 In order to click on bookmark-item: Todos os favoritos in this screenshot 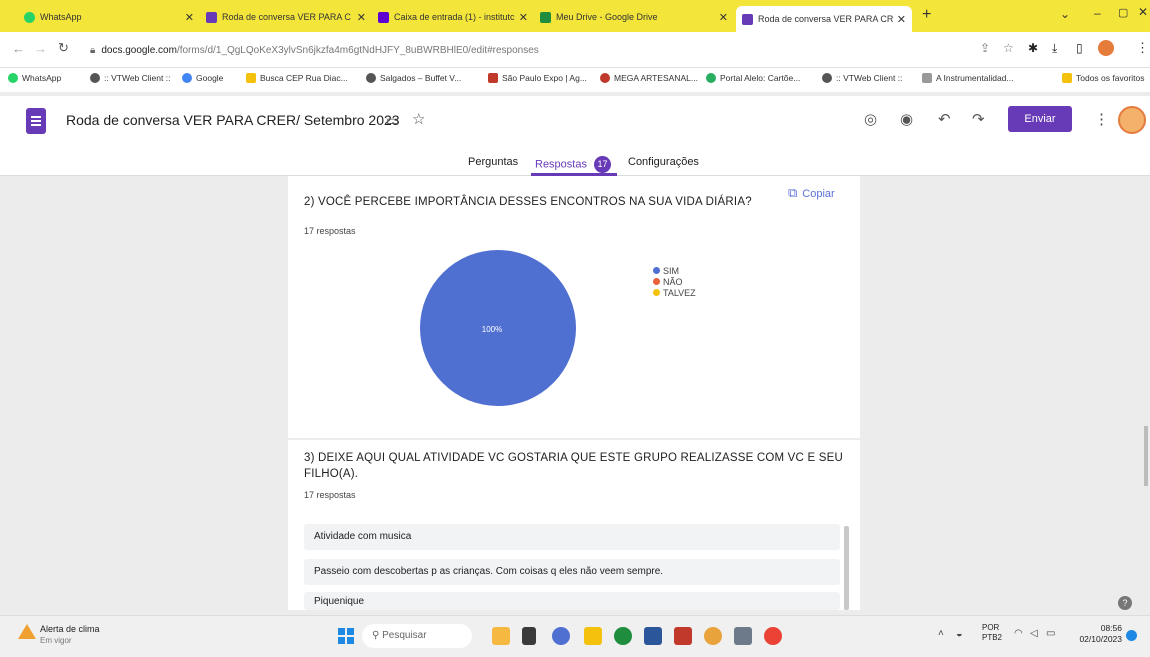, I will do `click(1103, 78)`.